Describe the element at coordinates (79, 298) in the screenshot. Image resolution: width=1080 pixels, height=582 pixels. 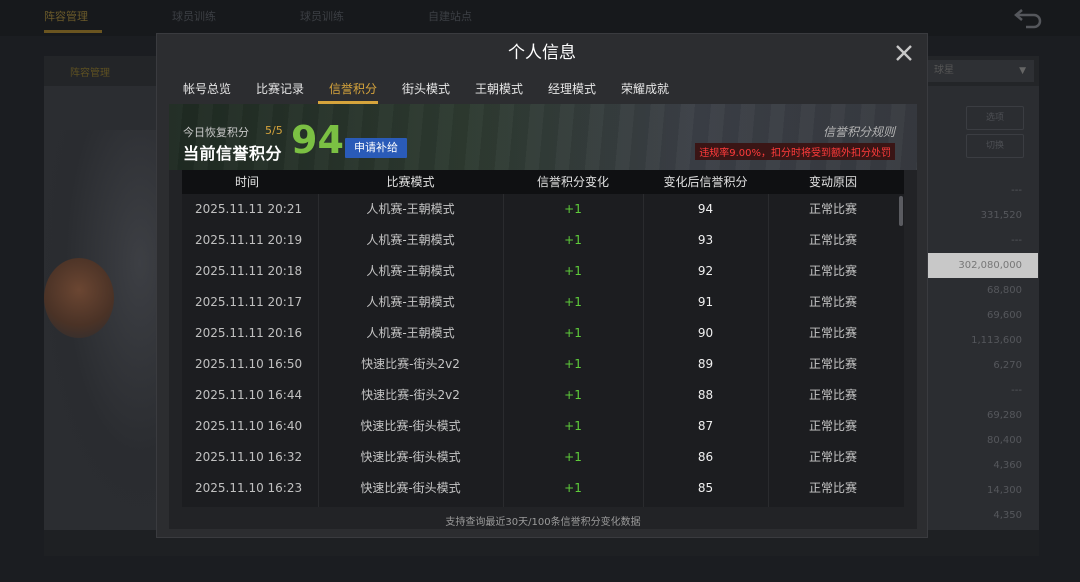
I see `basketball-image` at that location.